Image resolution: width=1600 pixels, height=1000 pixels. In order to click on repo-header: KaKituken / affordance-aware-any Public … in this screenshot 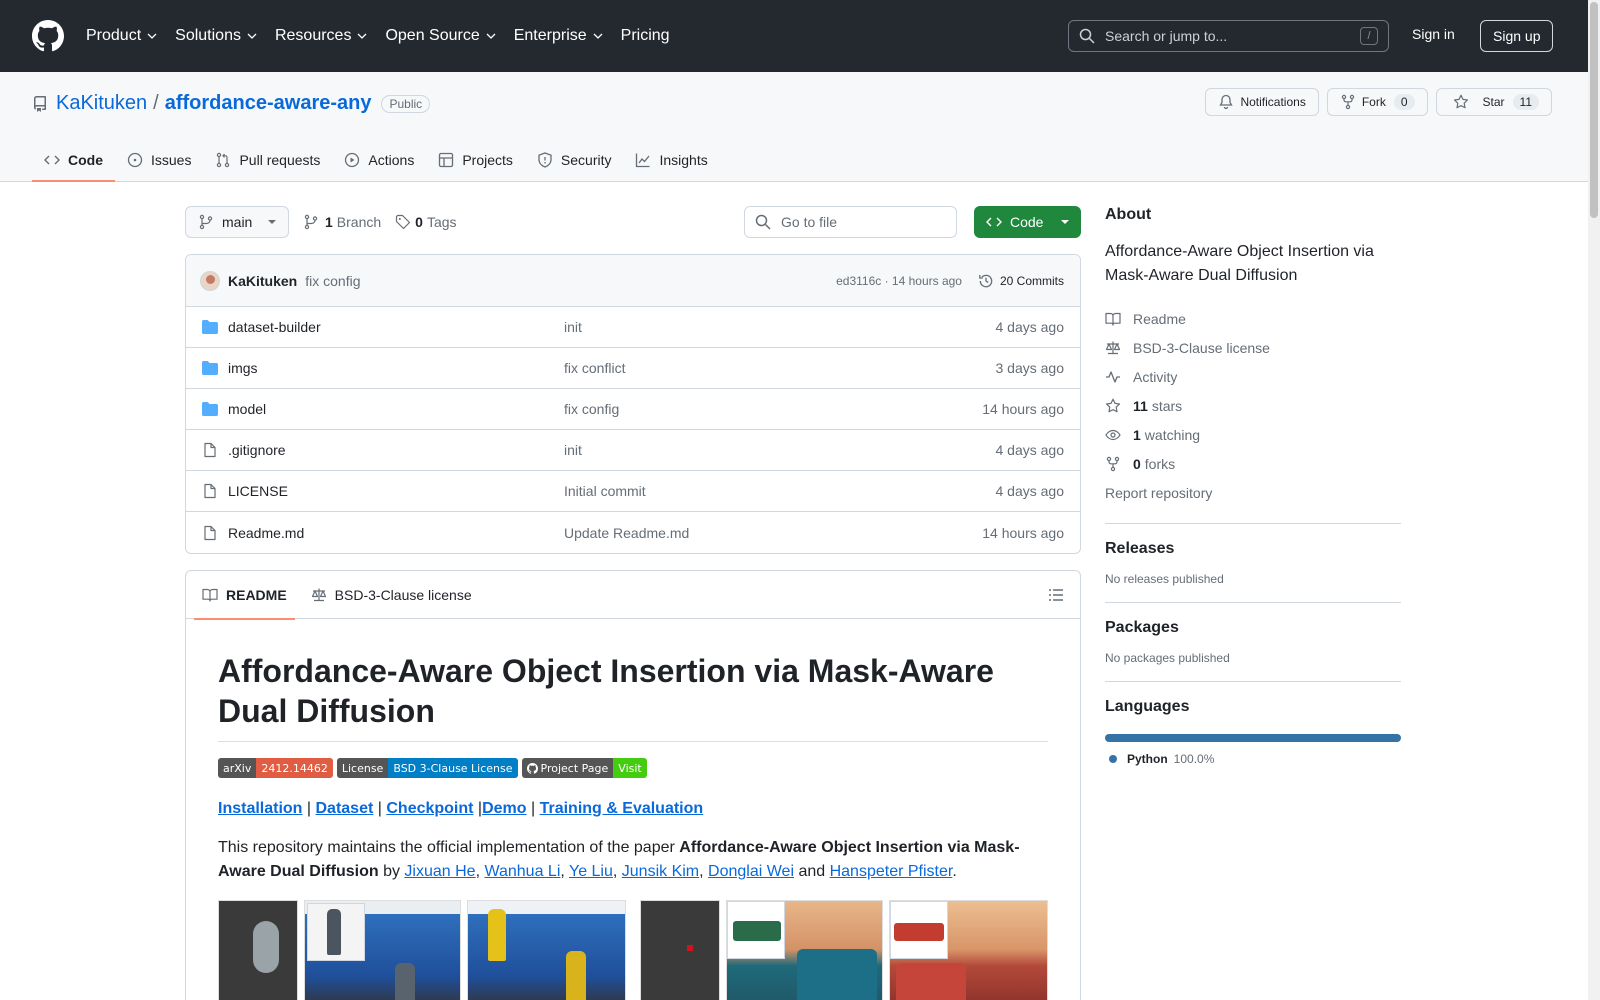, I will do `click(794, 127)`.